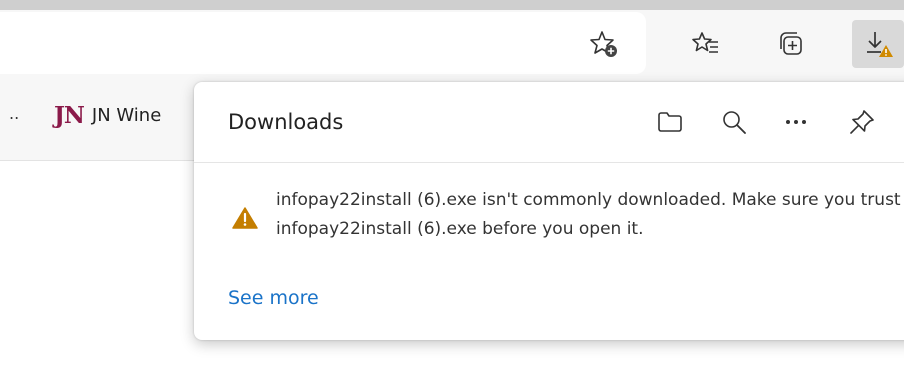 The width and height of the screenshot is (904, 390). I want to click on download-warning-icon, so click(880, 44).